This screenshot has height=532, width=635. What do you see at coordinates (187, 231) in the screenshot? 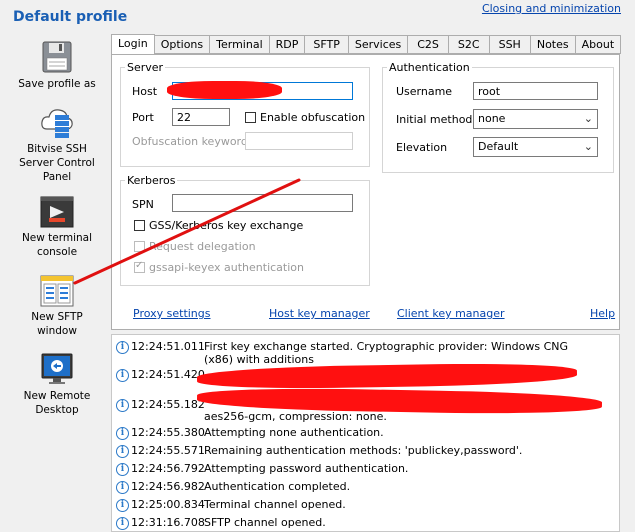
I see `red-annotation-arrow` at bounding box center [187, 231].